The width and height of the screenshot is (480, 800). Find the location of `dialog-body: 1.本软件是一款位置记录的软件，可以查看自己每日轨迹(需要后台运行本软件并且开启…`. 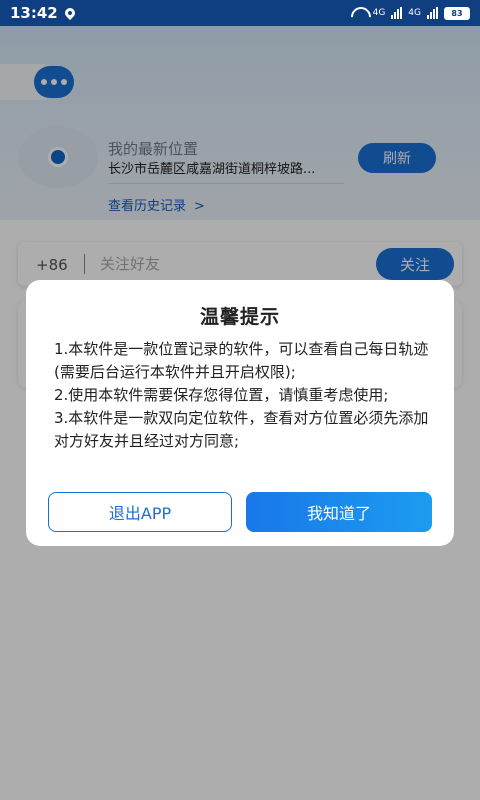

dialog-body: 1.本软件是一款位置记录的软件，可以查看自己每日轨迹(需要后台运行本软件并且开启… is located at coordinates (242, 395).